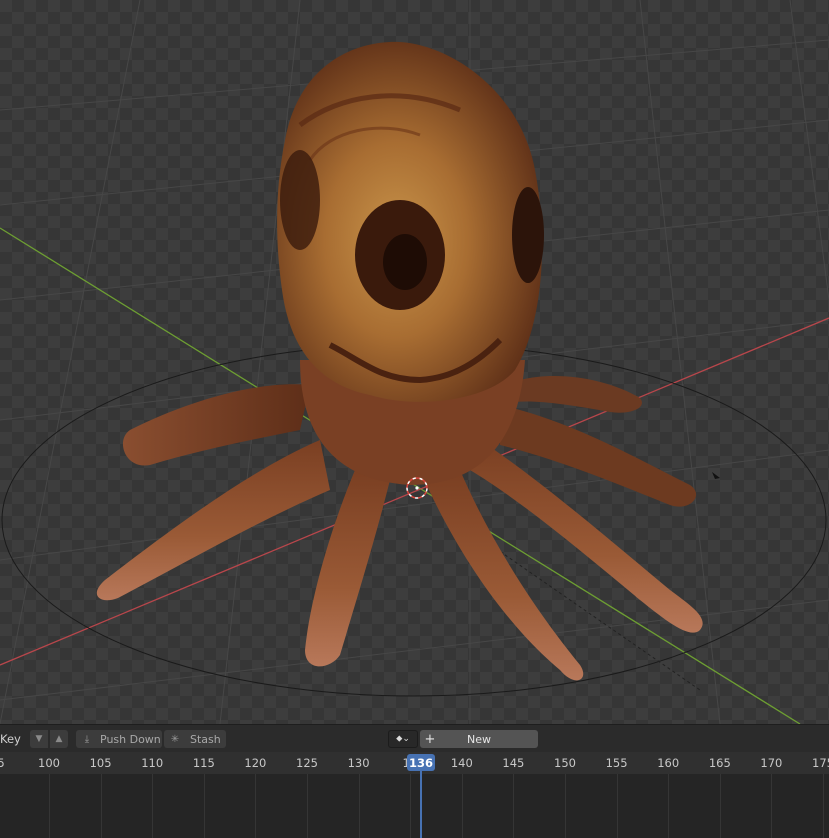  What do you see at coordinates (203, 763) in the screenshot?
I see `frame-tick-label: 115` at bounding box center [203, 763].